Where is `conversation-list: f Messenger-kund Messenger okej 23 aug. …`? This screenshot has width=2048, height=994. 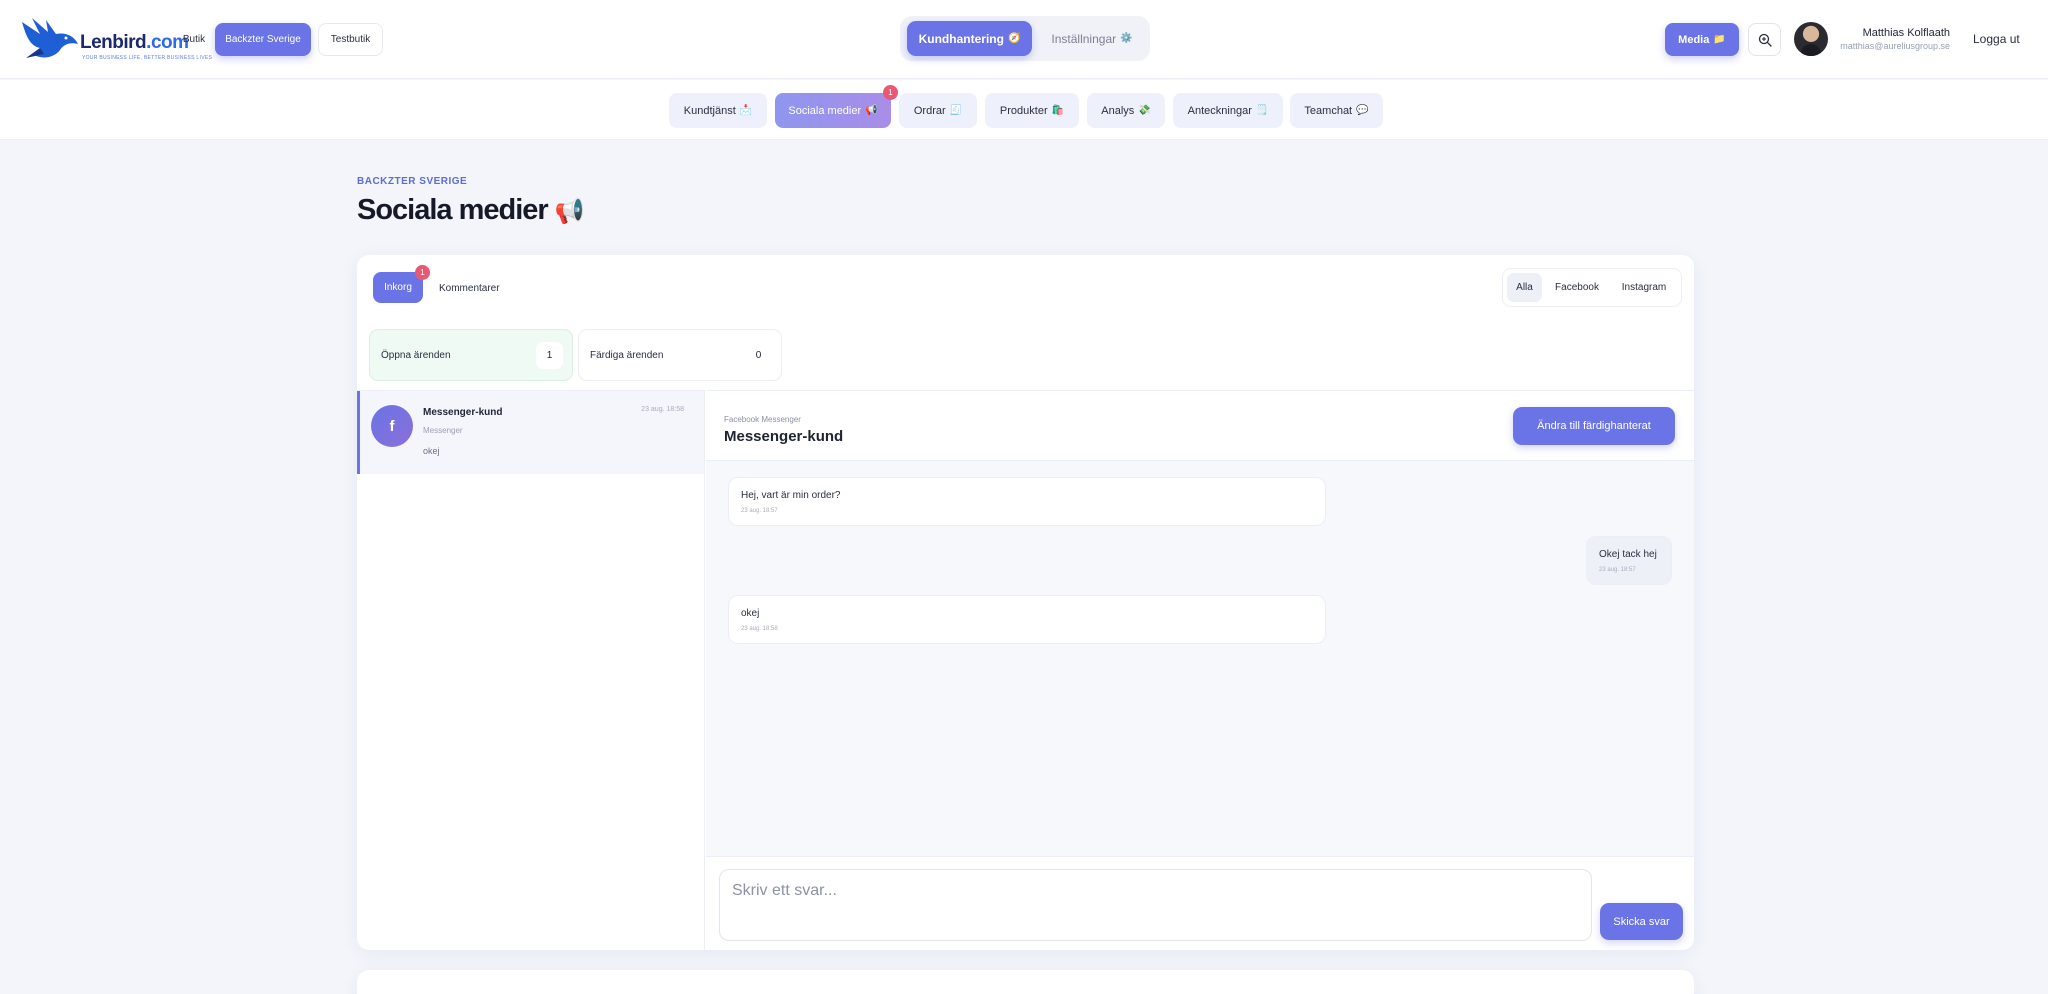
conversation-list: f Messenger-kund Messenger okej 23 aug. … is located at coordinates (531, 670).